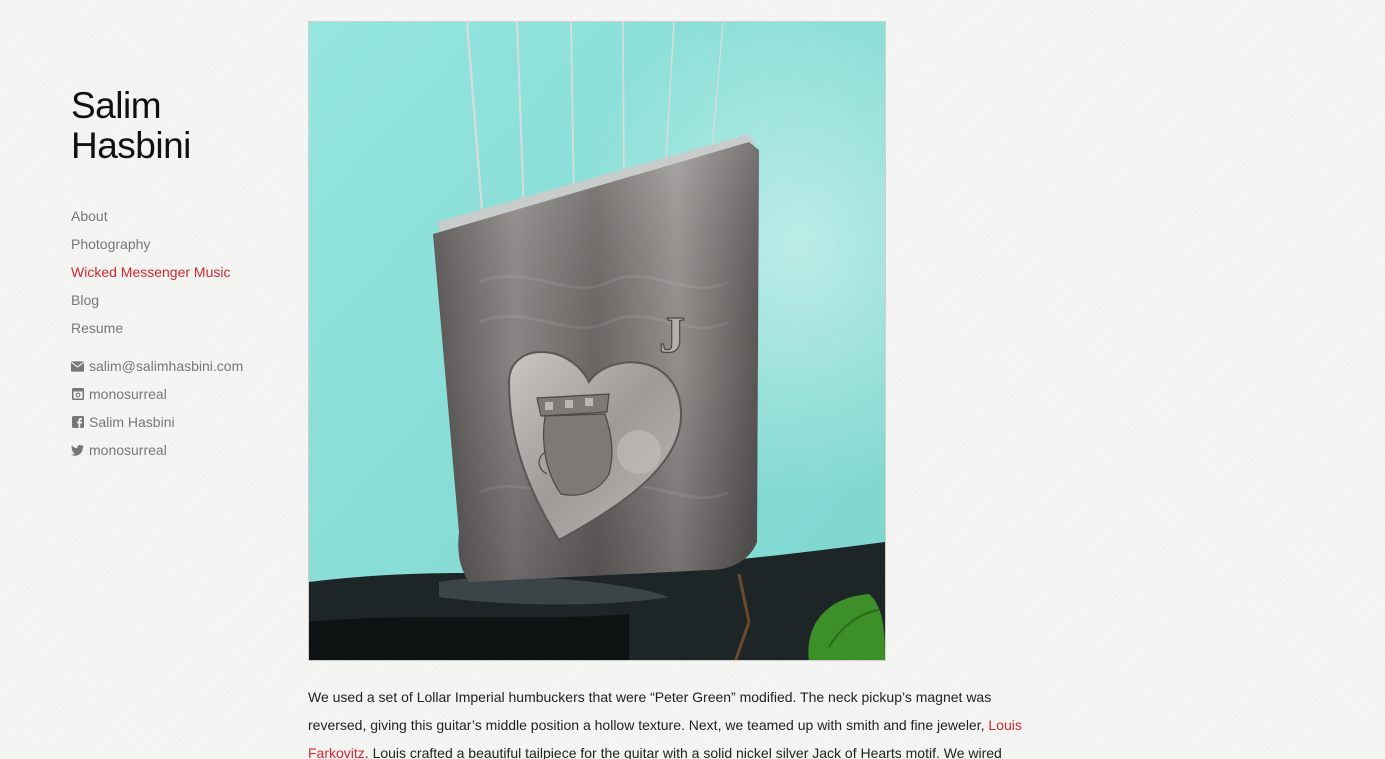 The width and height of the screenshot is (1385, 759). I want to click on twitter-icon, so click(77, 450).